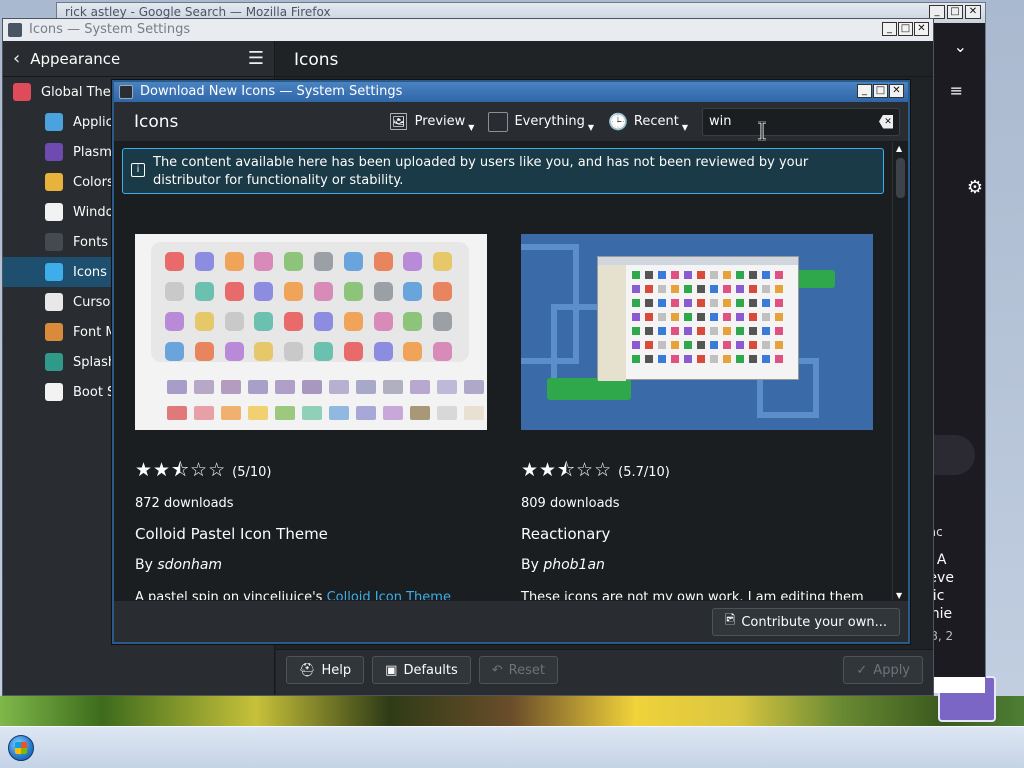  What do you see at coordinates (512, 711) in the screenshot?
I see `wallpaper` at bounding box center [512, 711].